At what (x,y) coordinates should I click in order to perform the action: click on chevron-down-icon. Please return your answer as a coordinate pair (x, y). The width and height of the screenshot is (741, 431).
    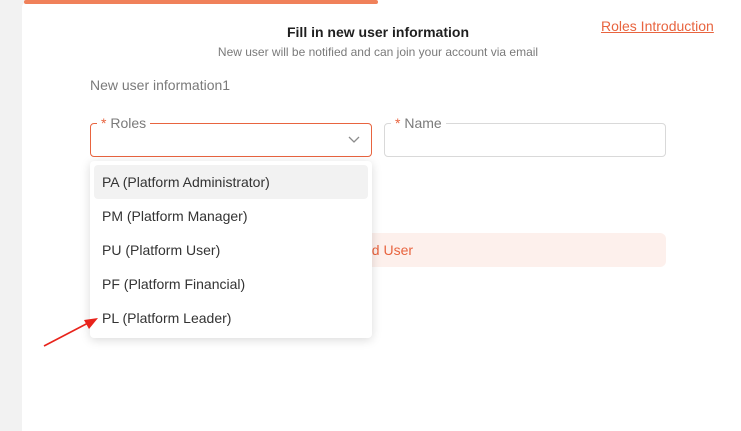
    Looking at the image, I should click on (354, 139).